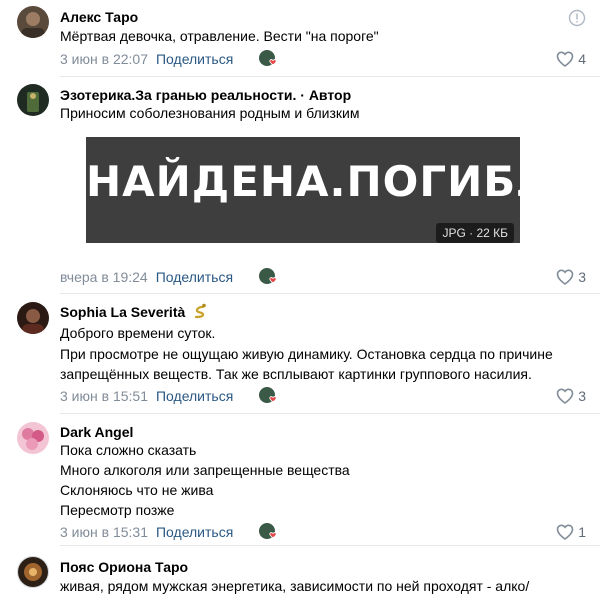 This screenshot has width=600, height=600. Describe the element at coordinates (104, 277) in the screenshot. I see `comment-date: вчера в 19:24` at that location.